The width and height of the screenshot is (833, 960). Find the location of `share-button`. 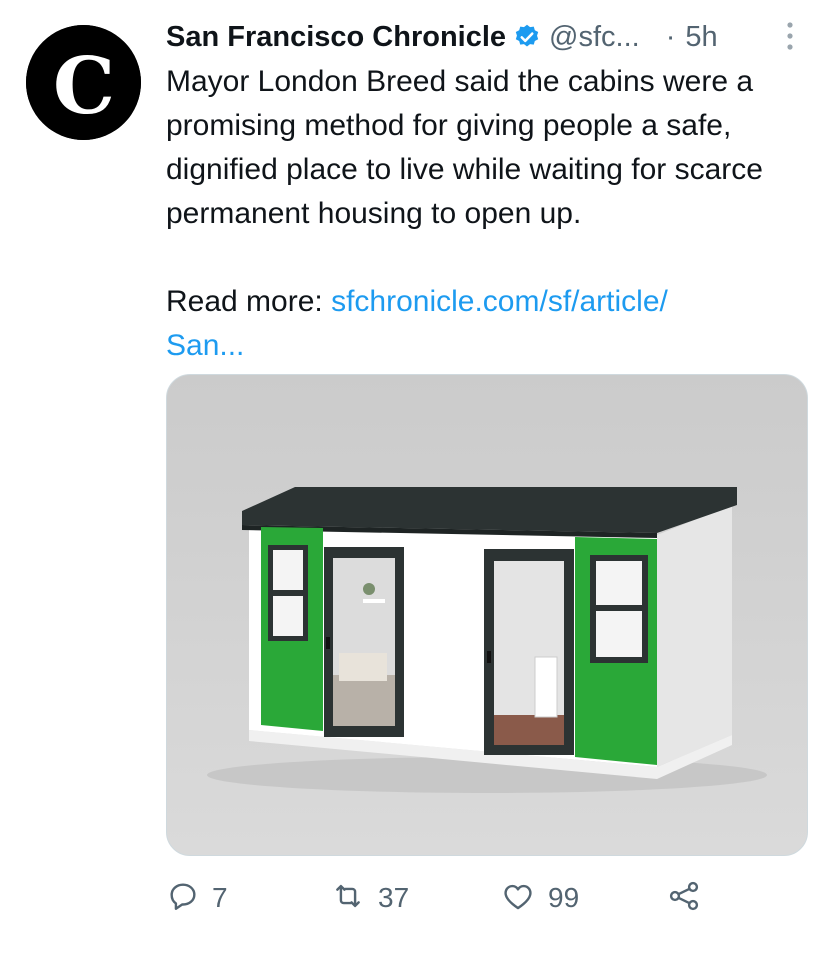

share-button is located at coordinates (684, 898).